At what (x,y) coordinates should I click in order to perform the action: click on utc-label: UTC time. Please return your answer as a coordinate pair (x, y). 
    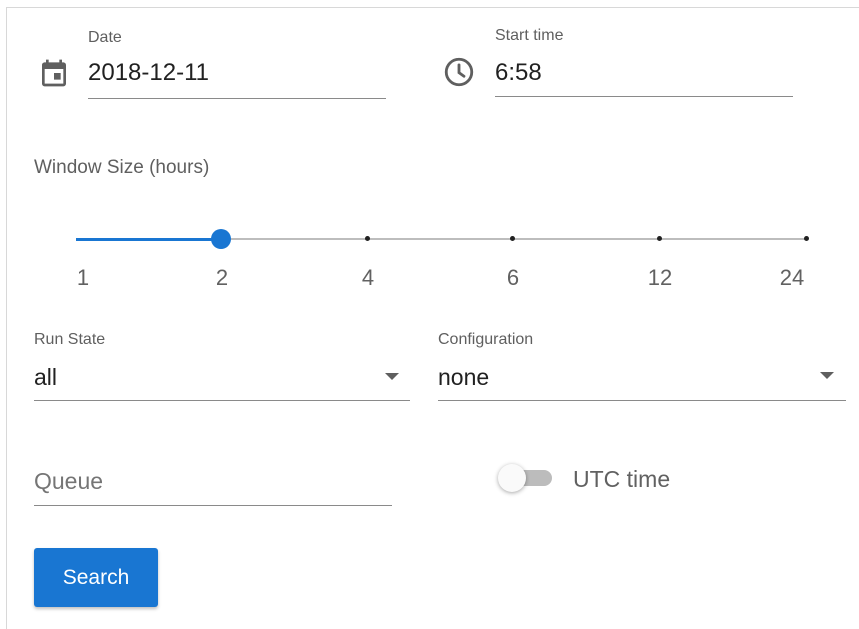
    Looking at the image, I should click on (622, 479).